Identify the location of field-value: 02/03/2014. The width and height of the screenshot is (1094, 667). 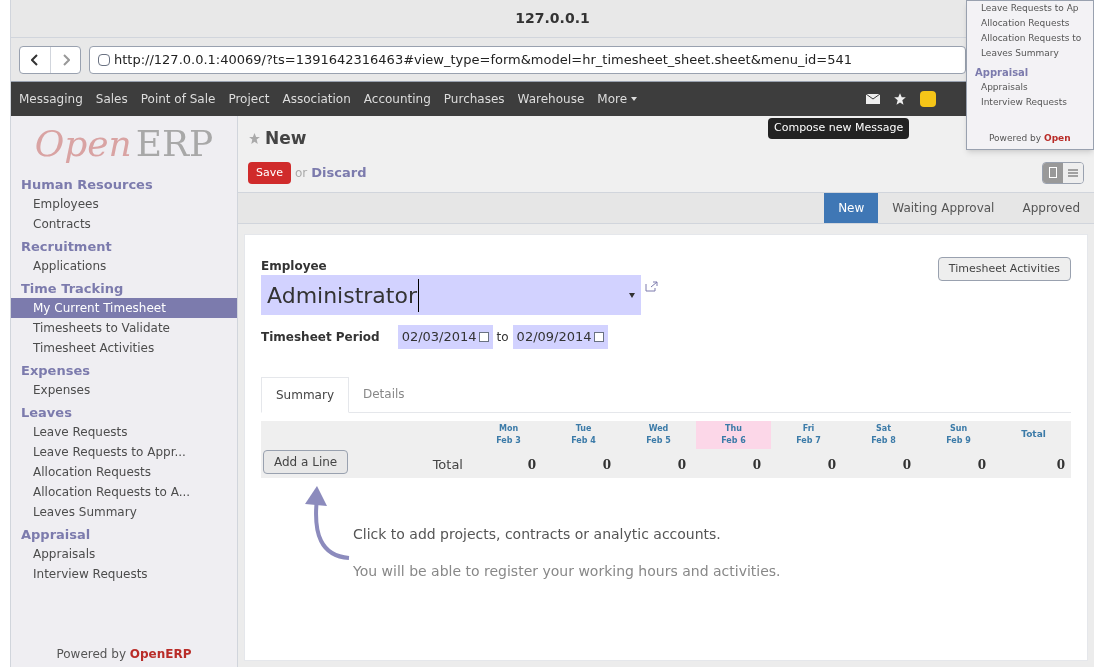
(439, 337).